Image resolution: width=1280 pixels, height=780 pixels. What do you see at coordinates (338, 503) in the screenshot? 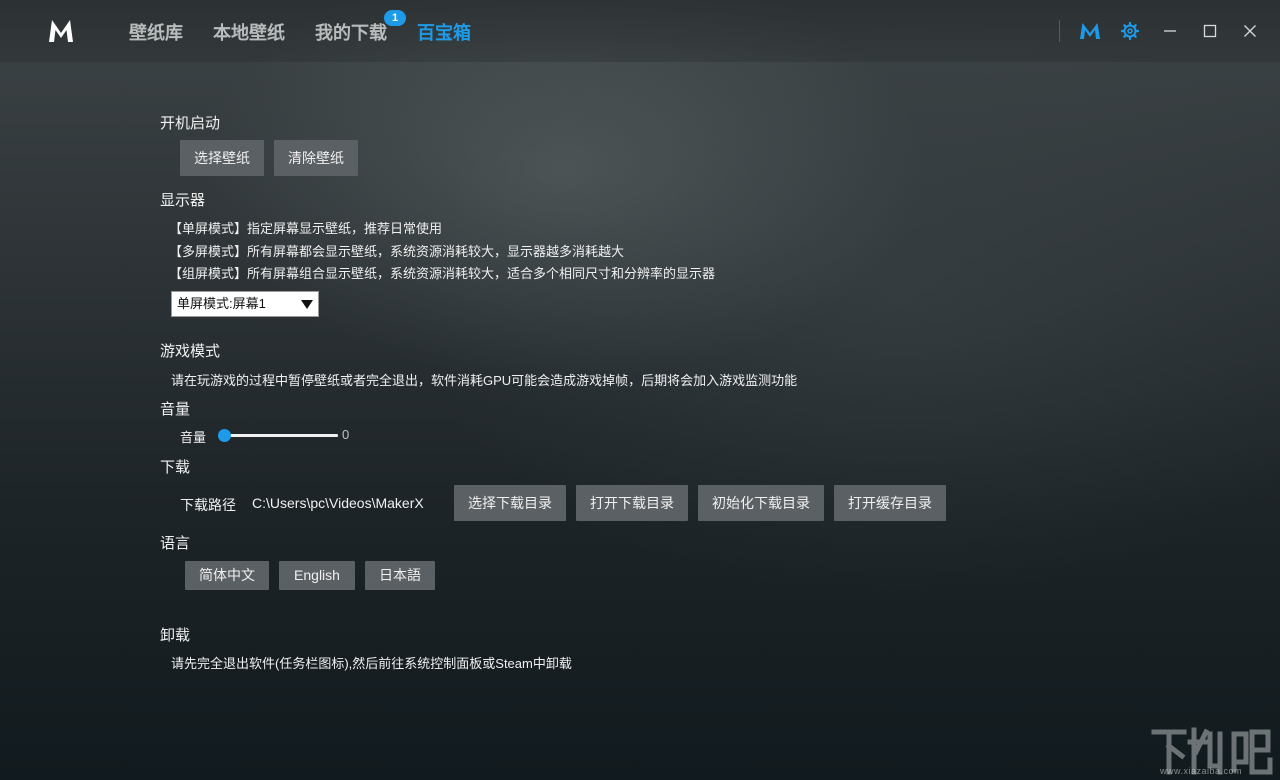
I see `download-path-value: C:\Users\pc\Videos\MakerX` at bounding box center [338, 503].